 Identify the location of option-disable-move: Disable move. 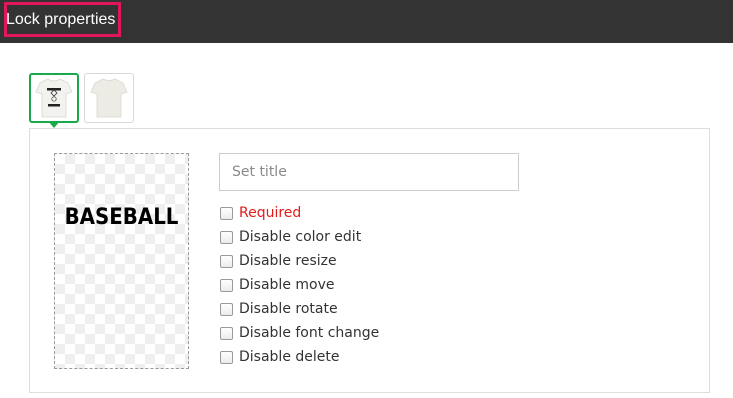
(276, 285).